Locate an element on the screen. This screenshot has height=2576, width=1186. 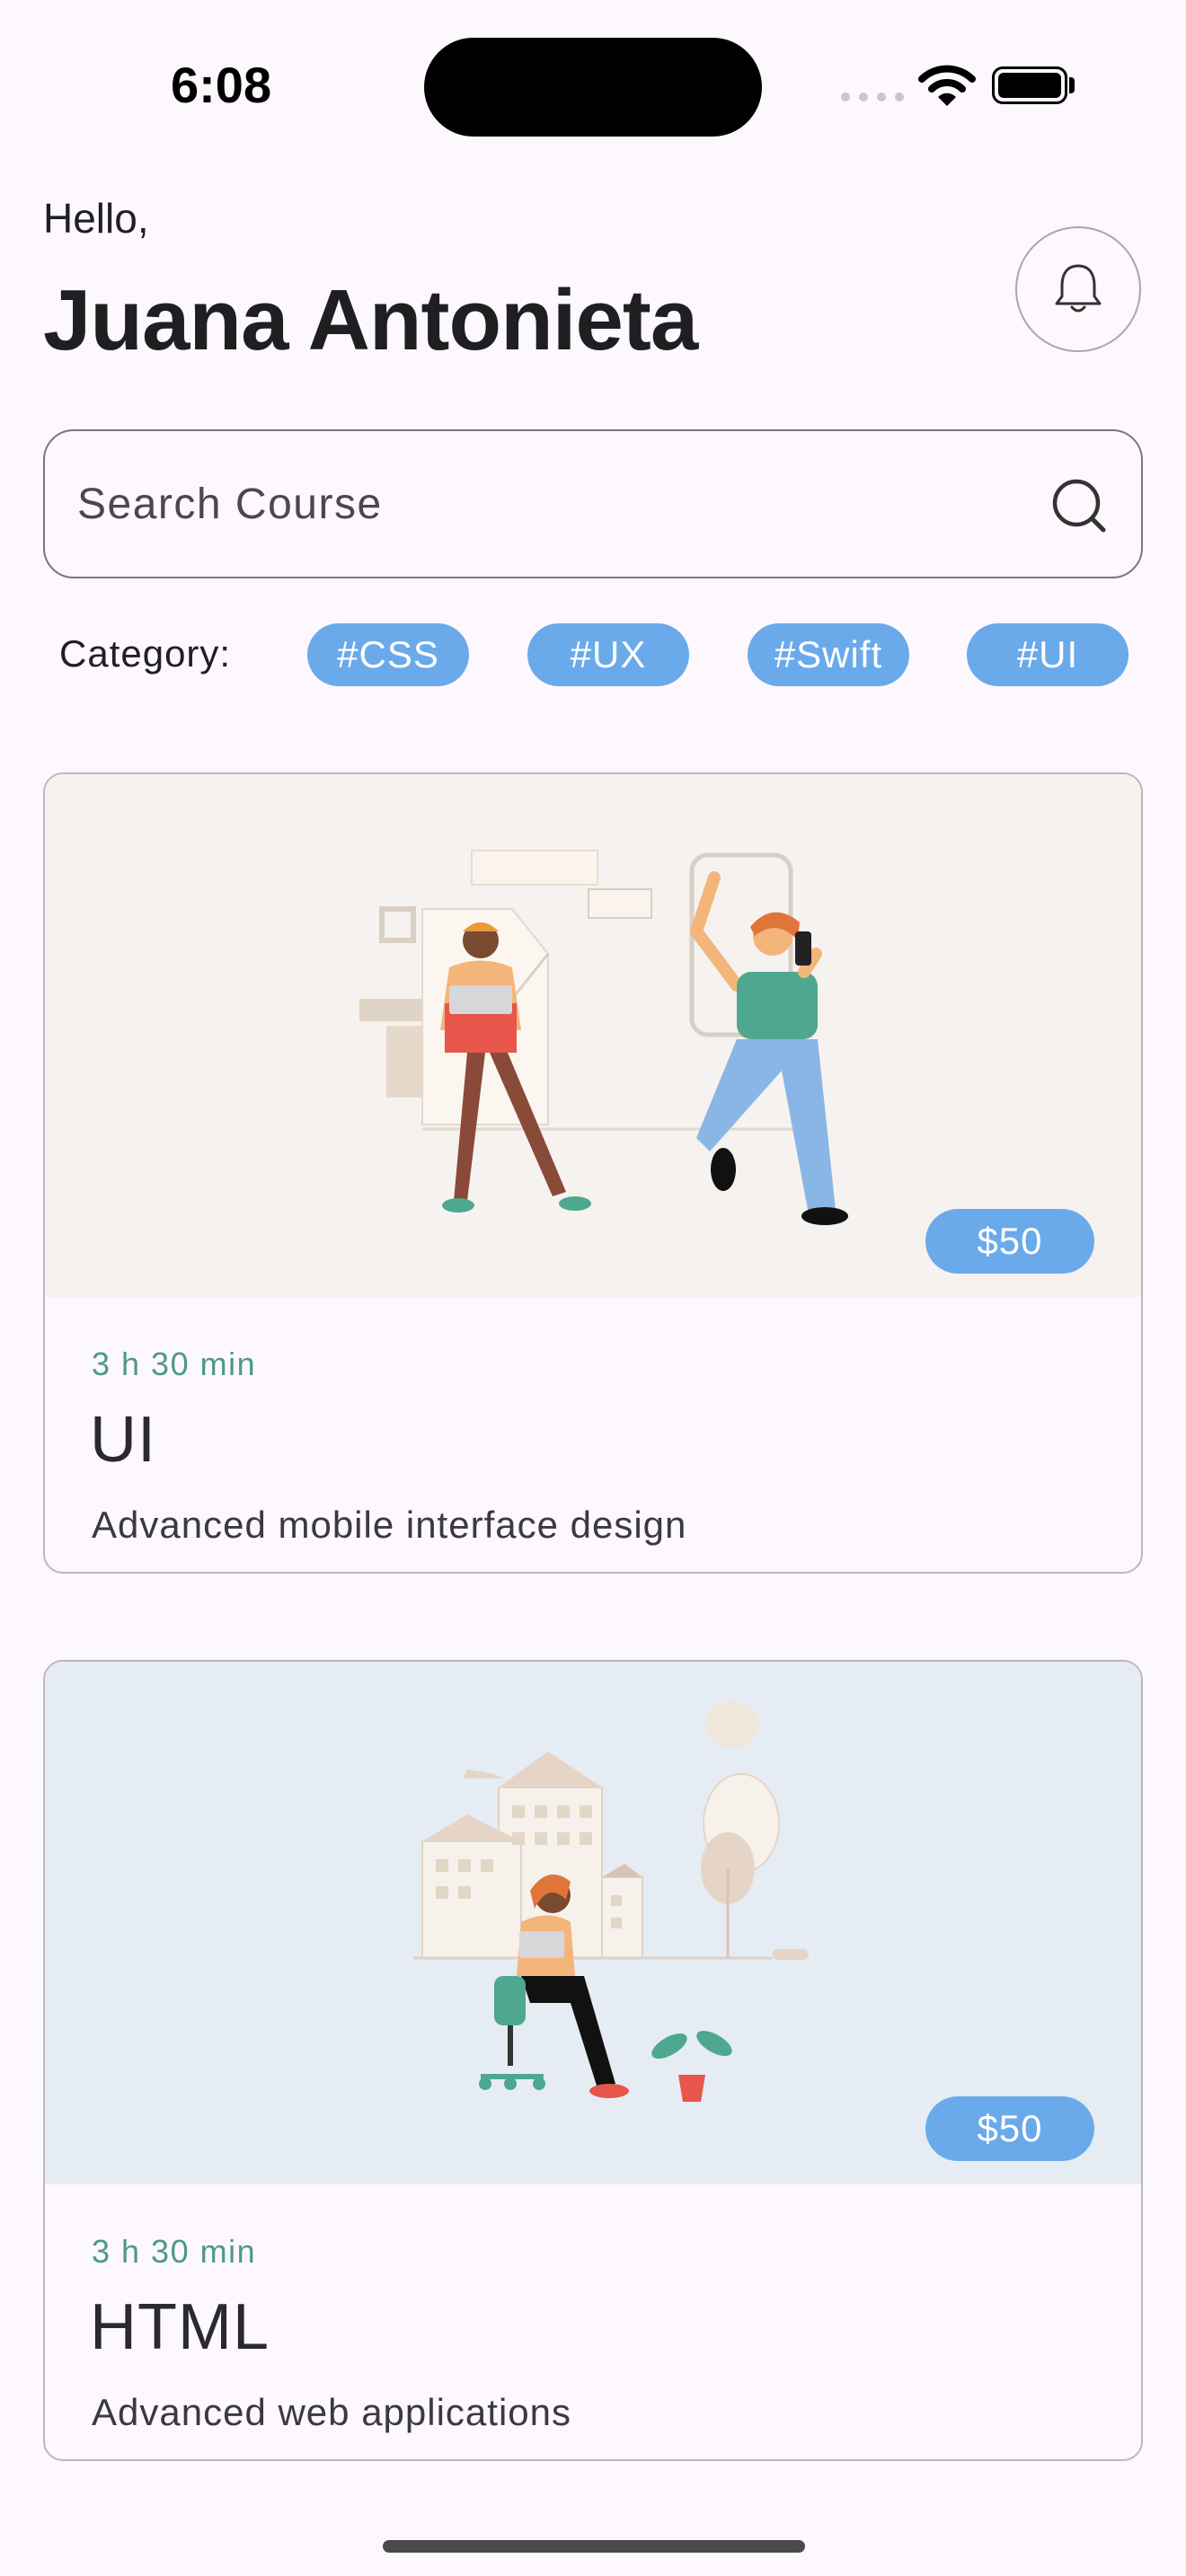
battery-icon is located at coordinates (1029, 85).